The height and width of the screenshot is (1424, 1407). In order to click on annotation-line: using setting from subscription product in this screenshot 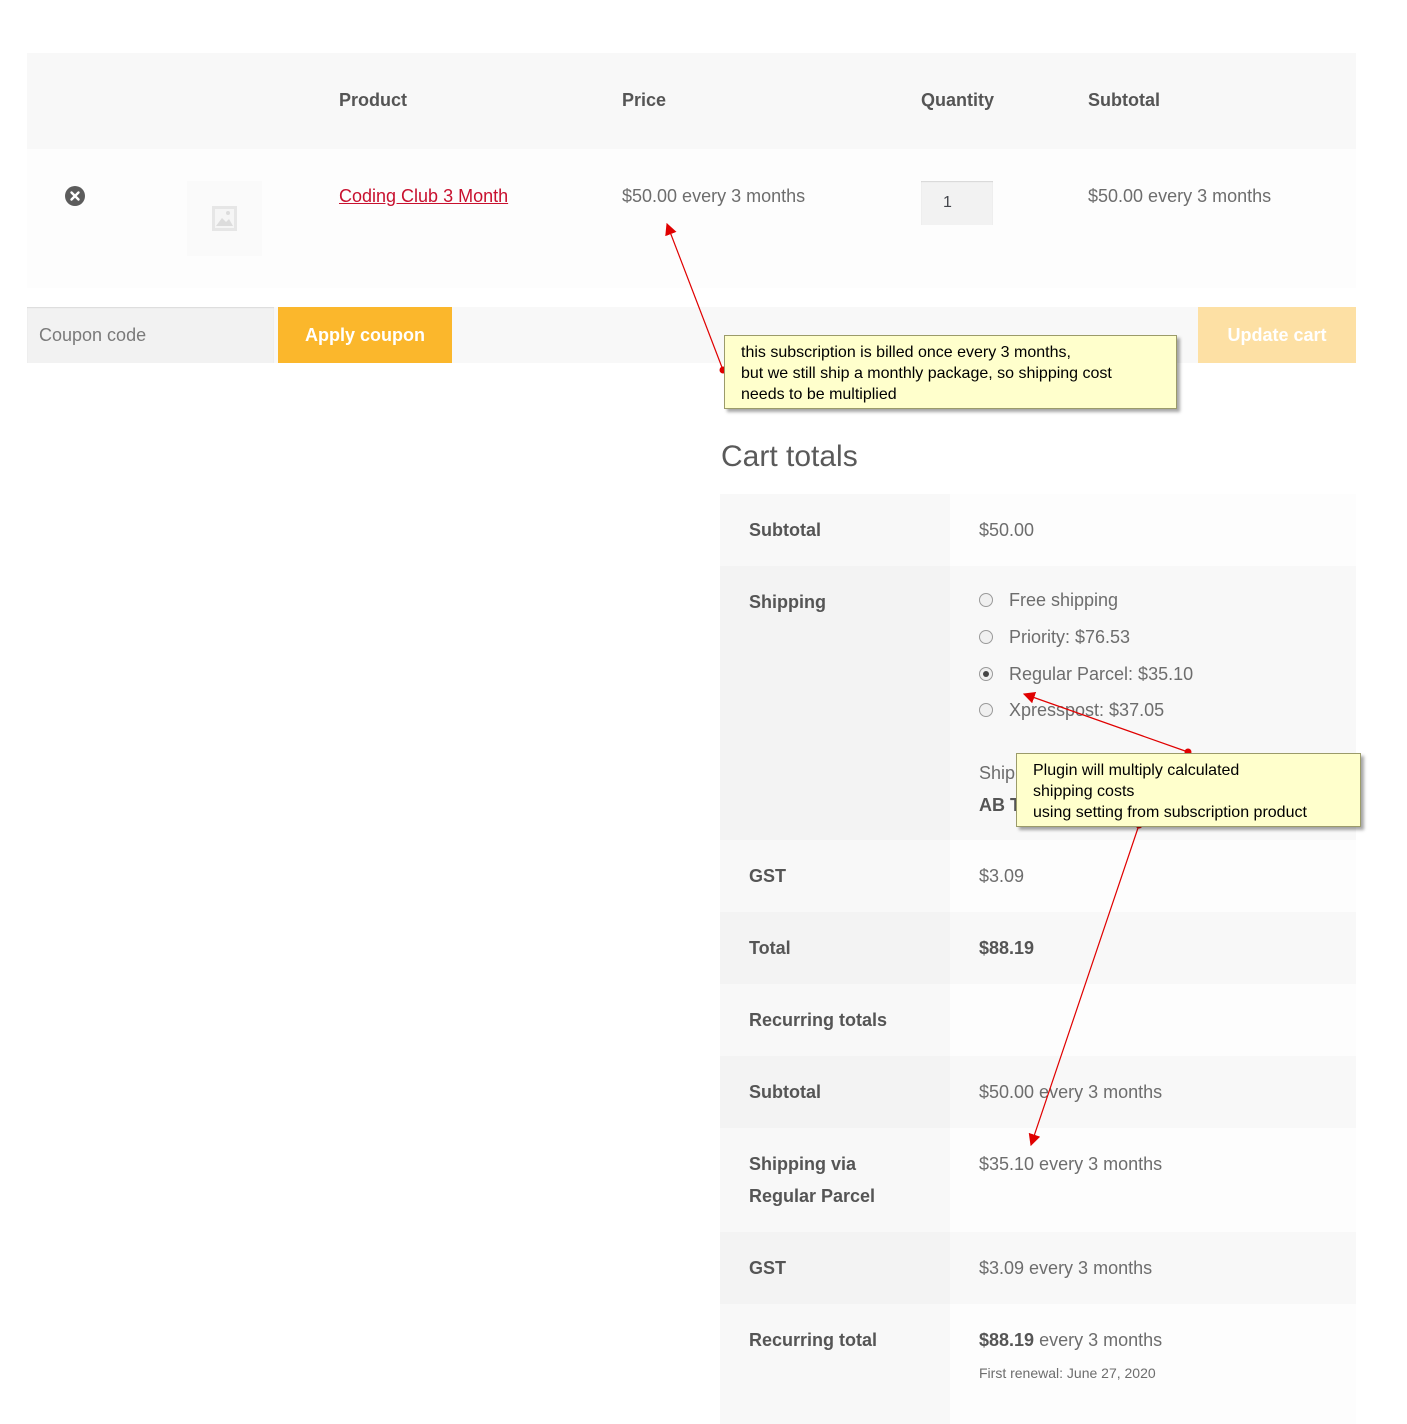, I will do `click(1170, 812)`.